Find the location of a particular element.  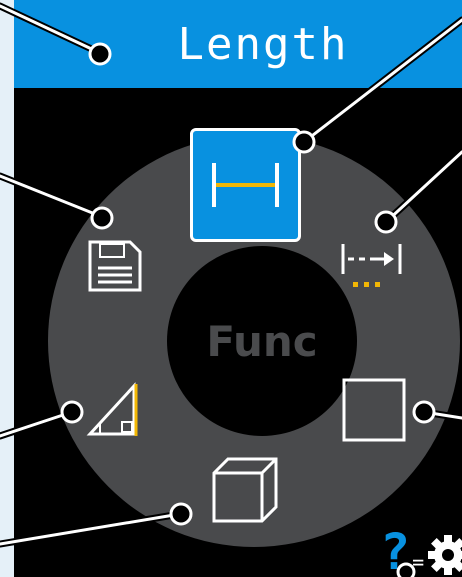

equals-symbol: = is located at coordinates (418, 562).